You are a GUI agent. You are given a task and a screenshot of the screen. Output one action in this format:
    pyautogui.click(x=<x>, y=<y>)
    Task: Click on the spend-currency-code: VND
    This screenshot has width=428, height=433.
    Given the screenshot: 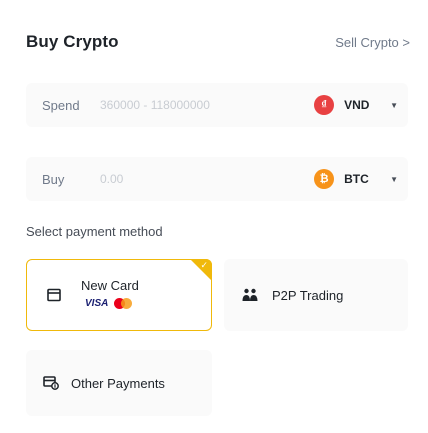 What is the action you would take?
    pyautogui.click(x=357, y=105)
    